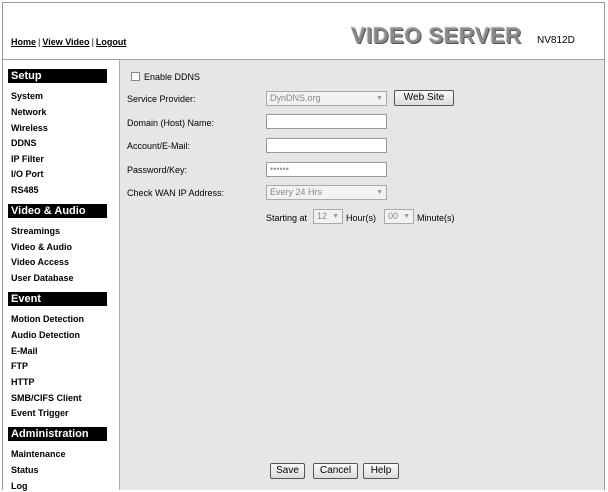 The height and width of the screenshot is (492, 608). What do you see at coordinates (27, 174) in the screenshot?
I see `sidebar-item-io-port: I/O Port` at bounding box center [27, 174].